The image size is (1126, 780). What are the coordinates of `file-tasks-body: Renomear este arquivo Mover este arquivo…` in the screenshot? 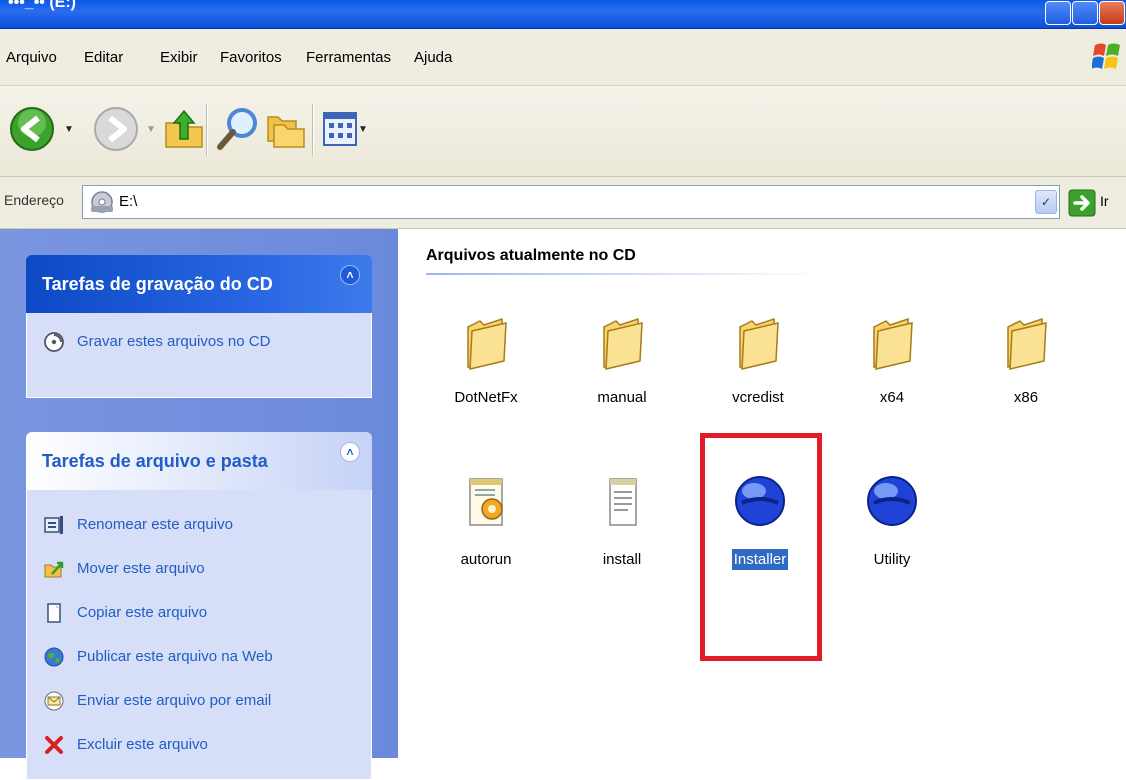 It's located at (199, 635).